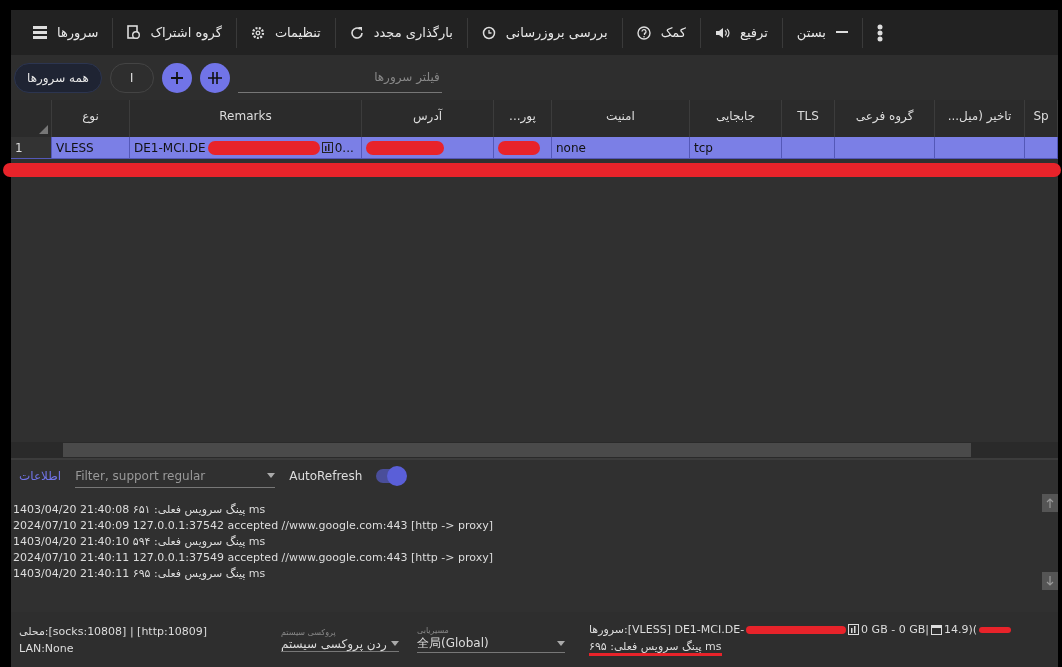  What do you see at coordinates (390, 476) in the screenshot?
I see `auto-refresh-toggle` at bounding box center [390, 476].